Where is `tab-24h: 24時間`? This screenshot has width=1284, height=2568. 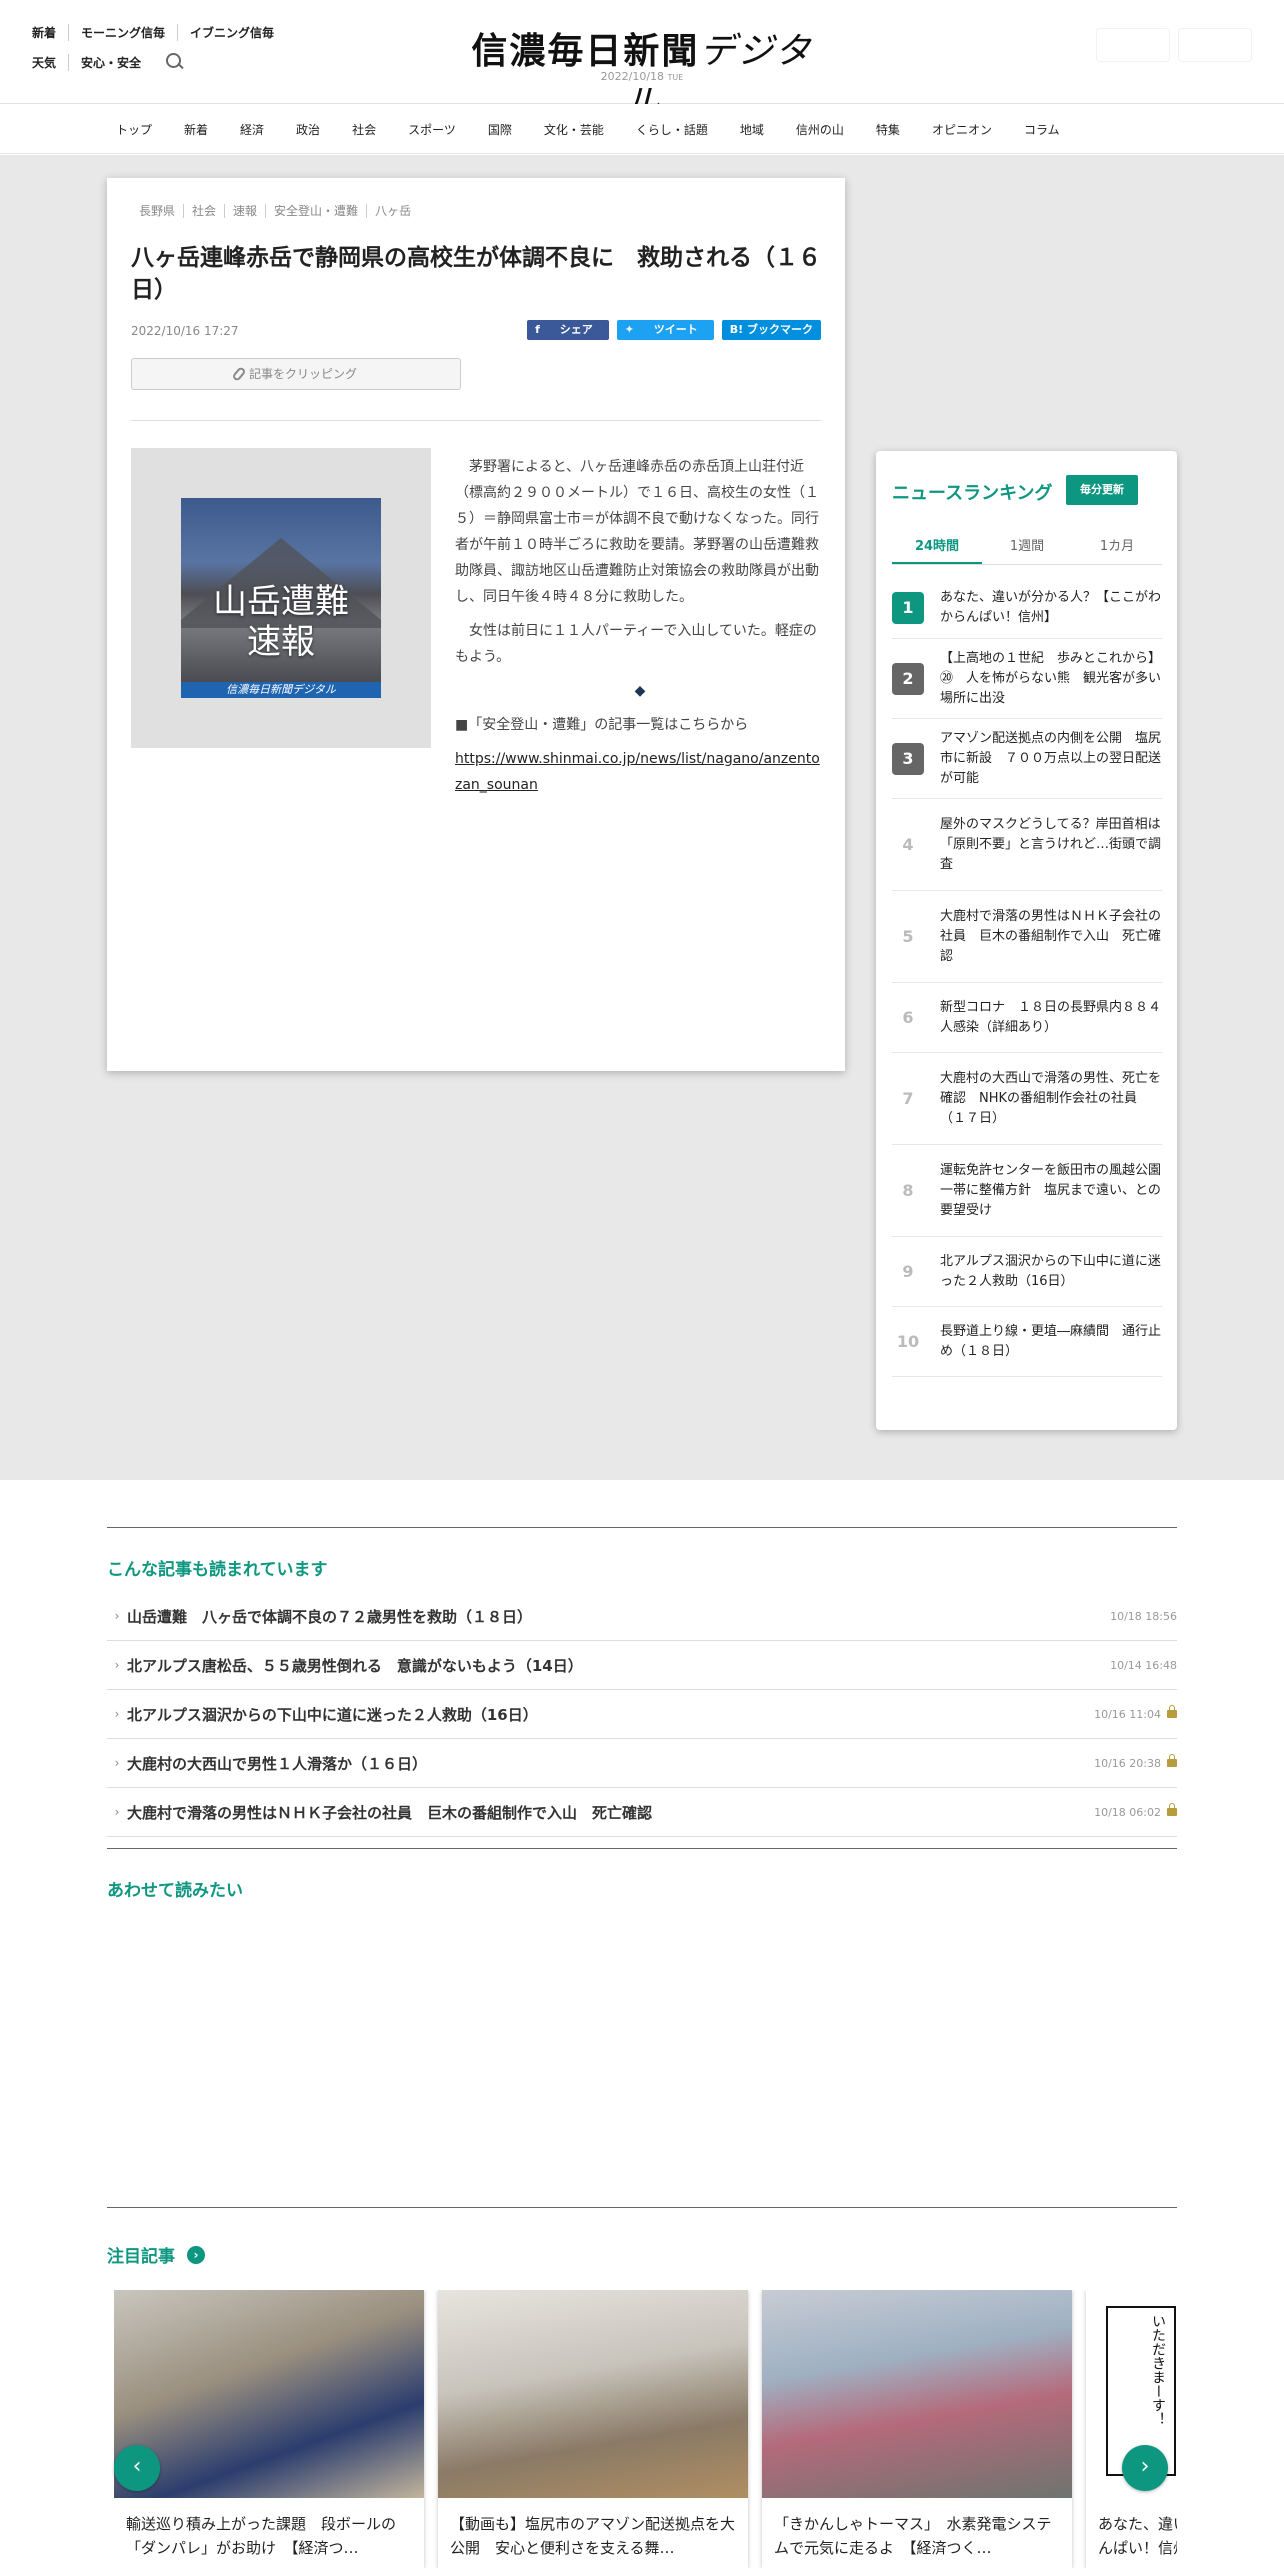 tab-24h: 24時間 is located at coordinates (937, 548).